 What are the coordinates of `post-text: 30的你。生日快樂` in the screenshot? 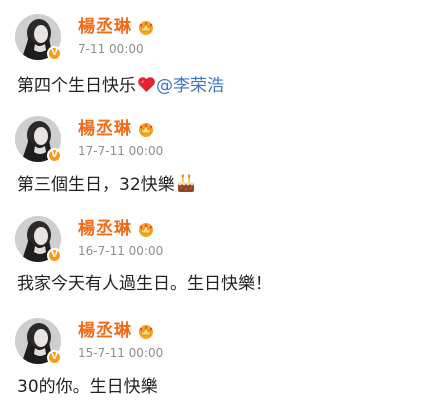 It's located at (87, 387).